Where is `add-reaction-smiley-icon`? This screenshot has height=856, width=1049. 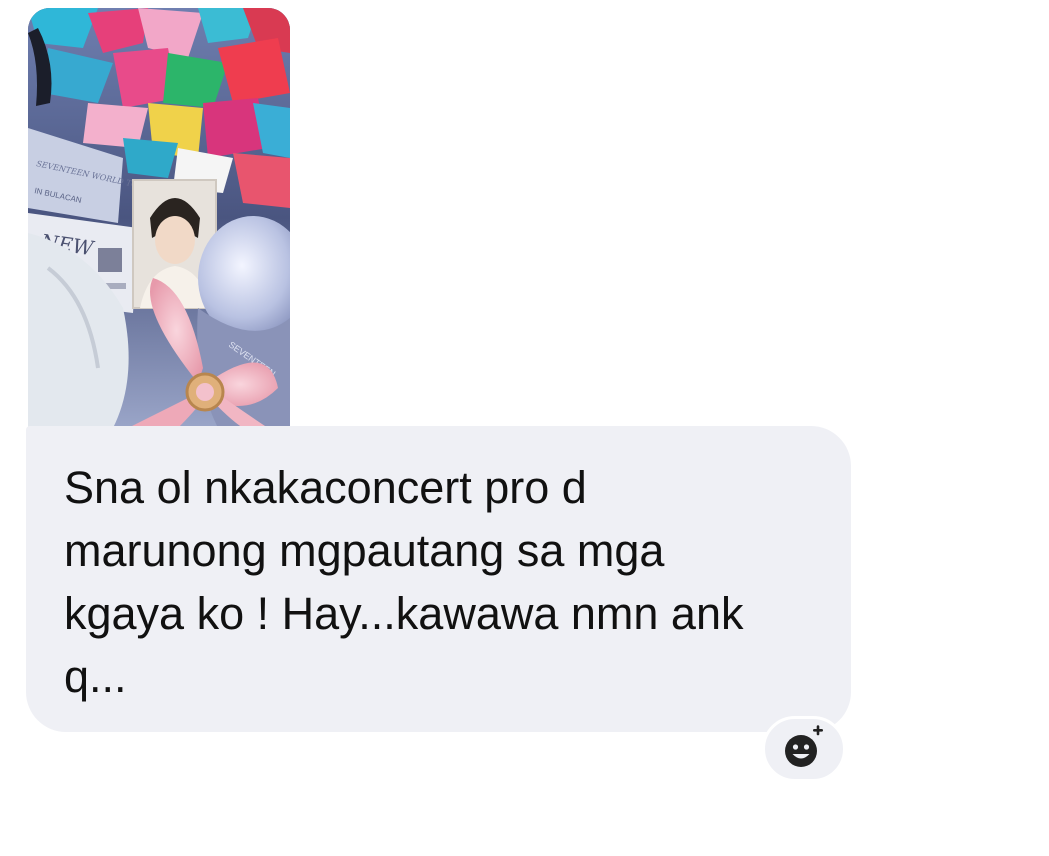
add-reaction-smiley-icon is located at coordinates (804, 746).